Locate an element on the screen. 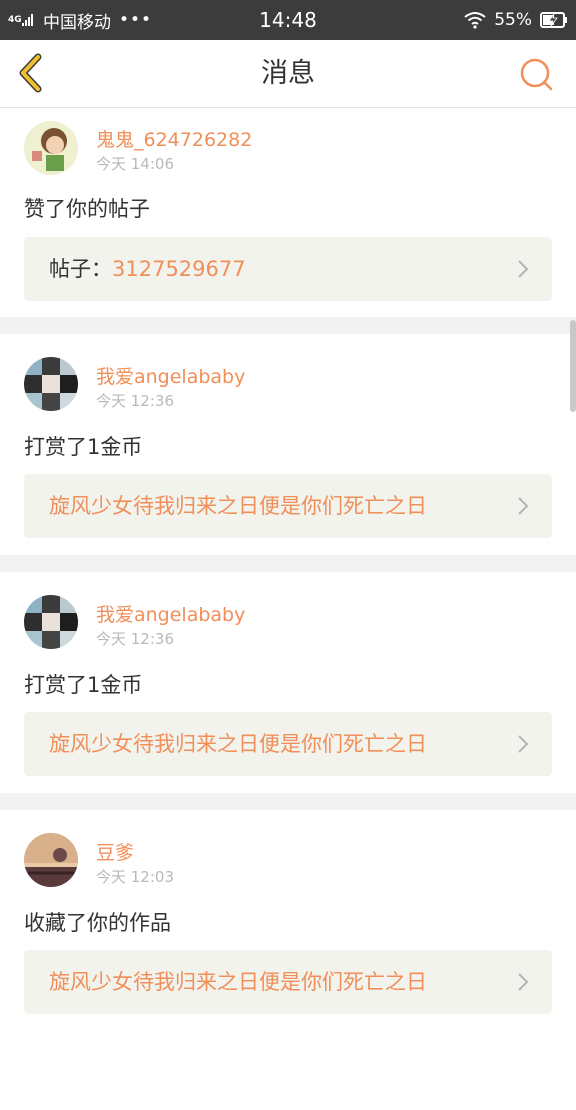 This screenshot has height=1110, width=576. post-link: 帖子：3127529677 is located at coordinates (288, 269).